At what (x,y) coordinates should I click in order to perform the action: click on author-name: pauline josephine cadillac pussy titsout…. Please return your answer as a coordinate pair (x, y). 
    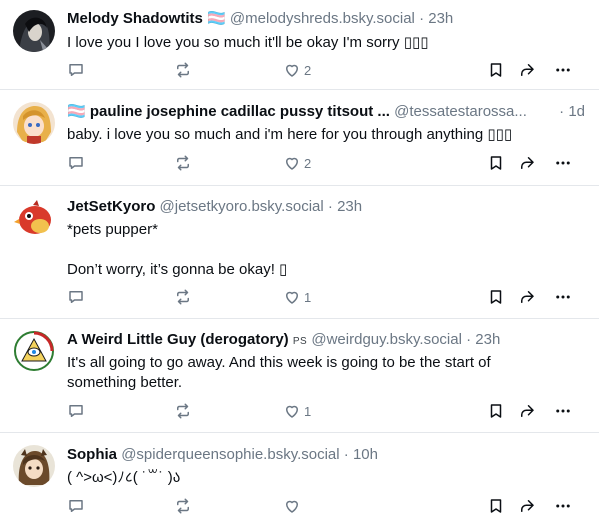
    Looking at the image, I should click on (240, 111).